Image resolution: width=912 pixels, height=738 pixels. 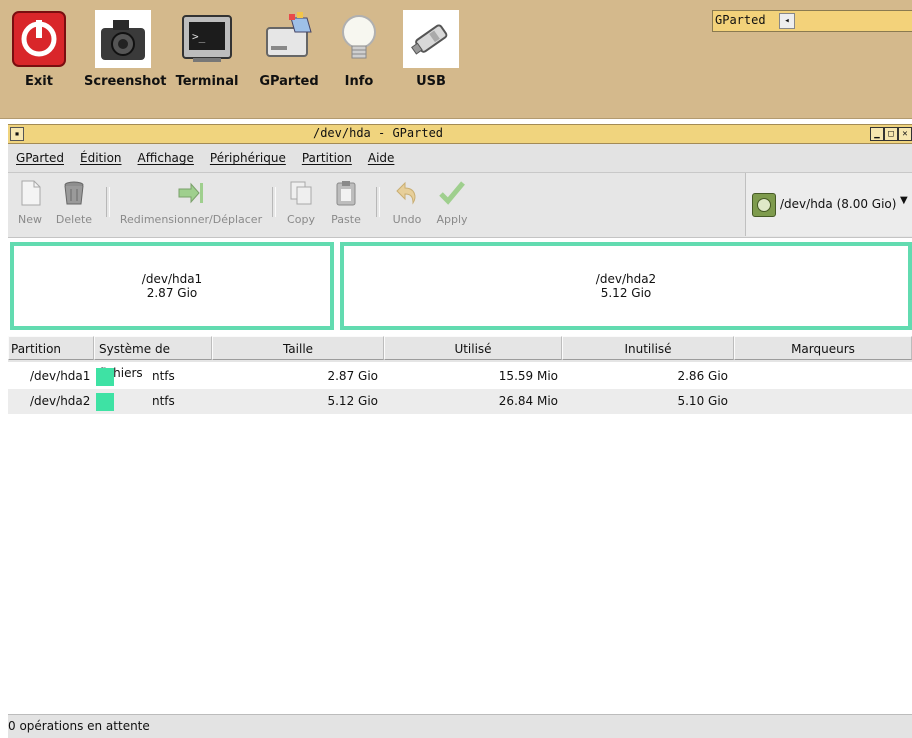 I want to click on launcher-usb-label: USB, so click(x=431, y=81).